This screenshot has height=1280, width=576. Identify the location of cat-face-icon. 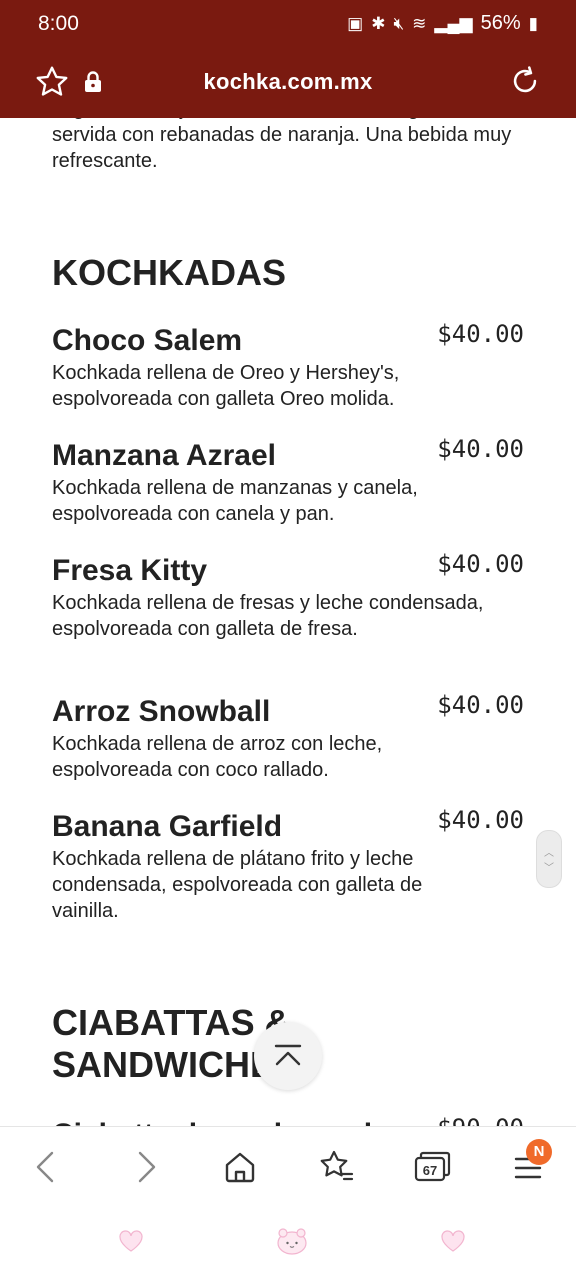
(292, 1241).